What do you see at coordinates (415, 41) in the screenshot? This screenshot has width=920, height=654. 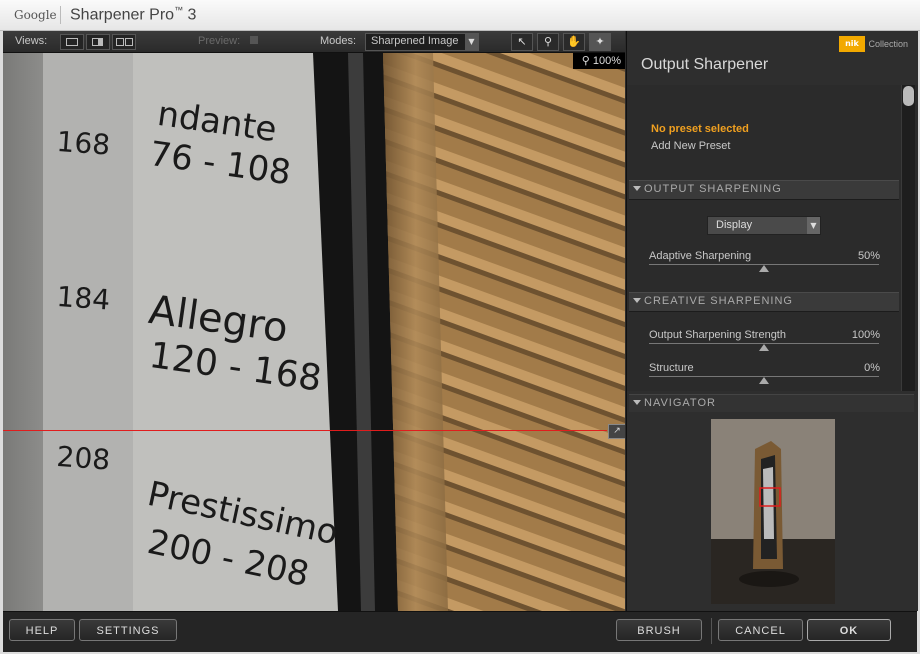 I see `modes-value: Sharpened Image` at bounding box center [415, 41].